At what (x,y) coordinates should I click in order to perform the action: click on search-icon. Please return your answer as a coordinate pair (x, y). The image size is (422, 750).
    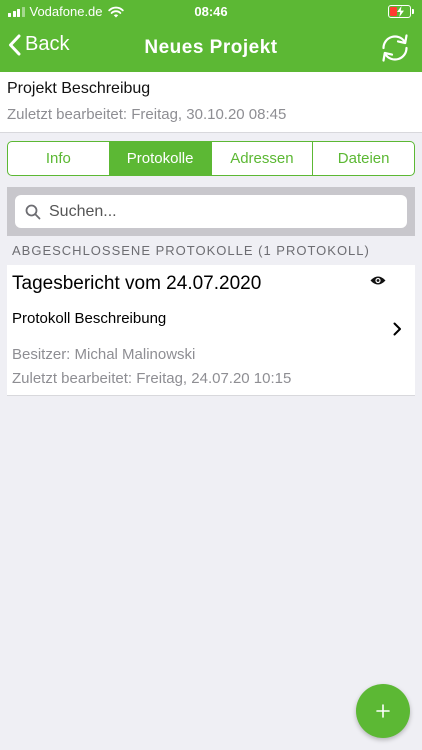
    Looking at the image, I should click on (33, 211).